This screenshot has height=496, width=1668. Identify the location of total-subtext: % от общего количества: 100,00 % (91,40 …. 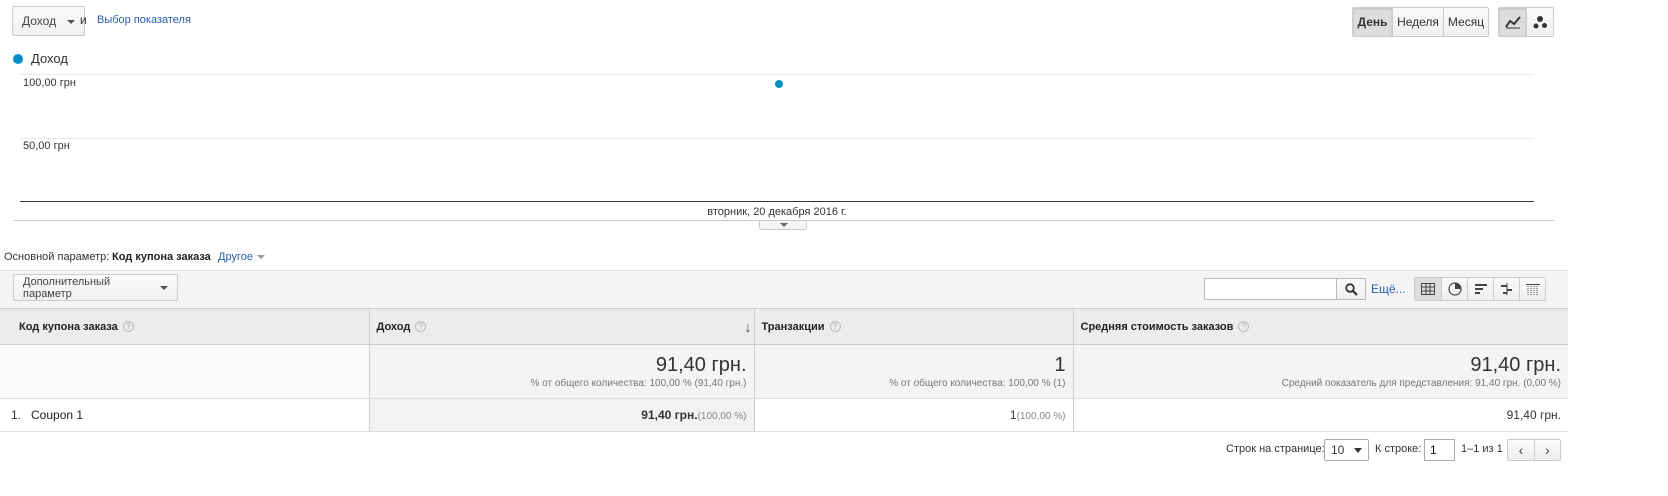
(638, 383).